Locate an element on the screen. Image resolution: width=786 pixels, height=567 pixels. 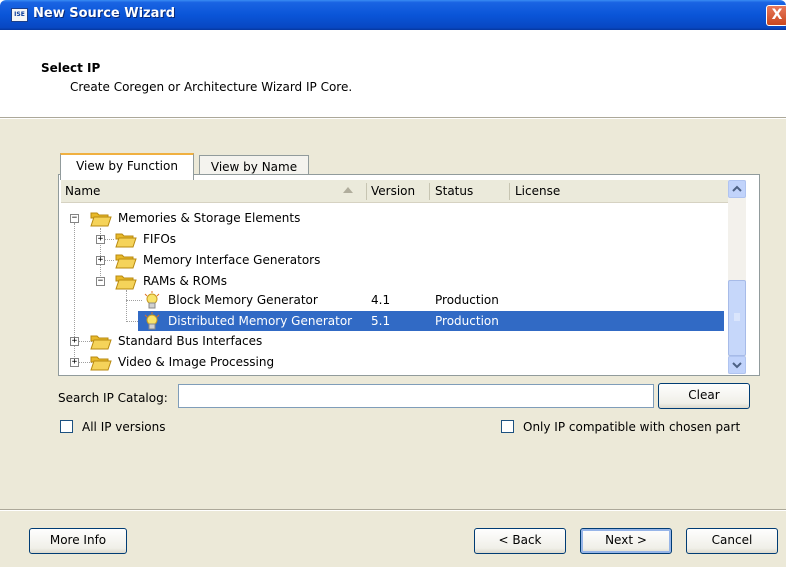
search-label: Search IP Catalog: is located at coordinates (113, 398).